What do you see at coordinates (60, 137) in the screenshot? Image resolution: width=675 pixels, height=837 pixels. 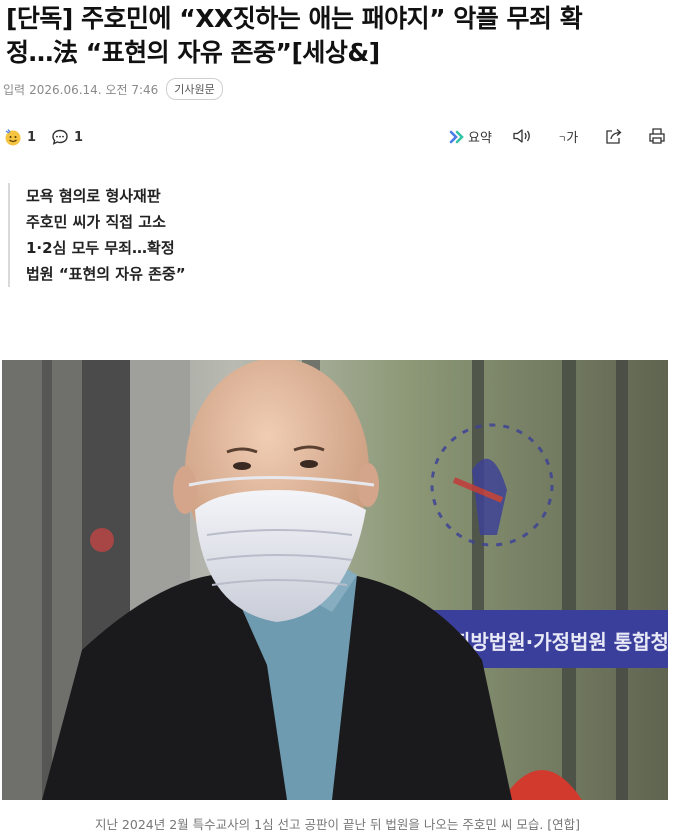 I see `comment-icon` at bounding box center [60, 137].